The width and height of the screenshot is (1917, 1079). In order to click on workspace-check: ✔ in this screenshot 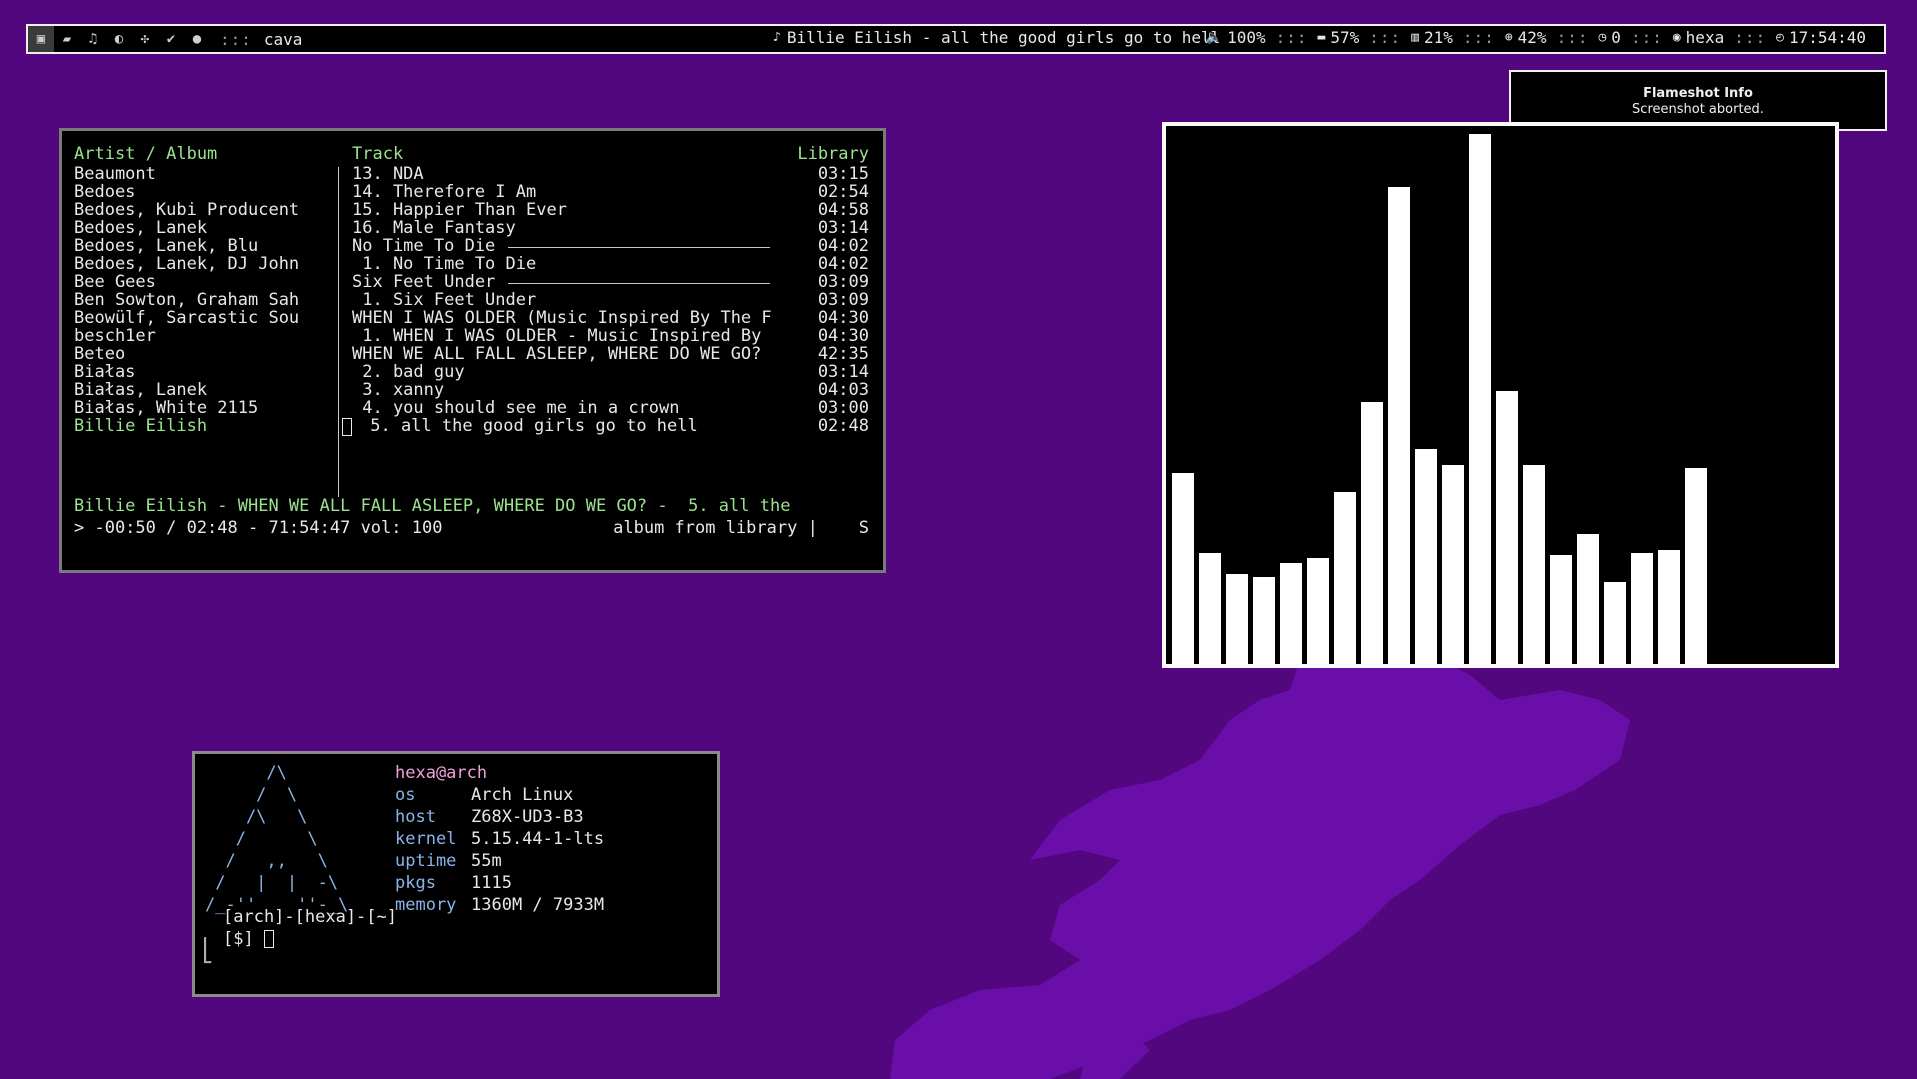, I will do `click(171, 39)`.